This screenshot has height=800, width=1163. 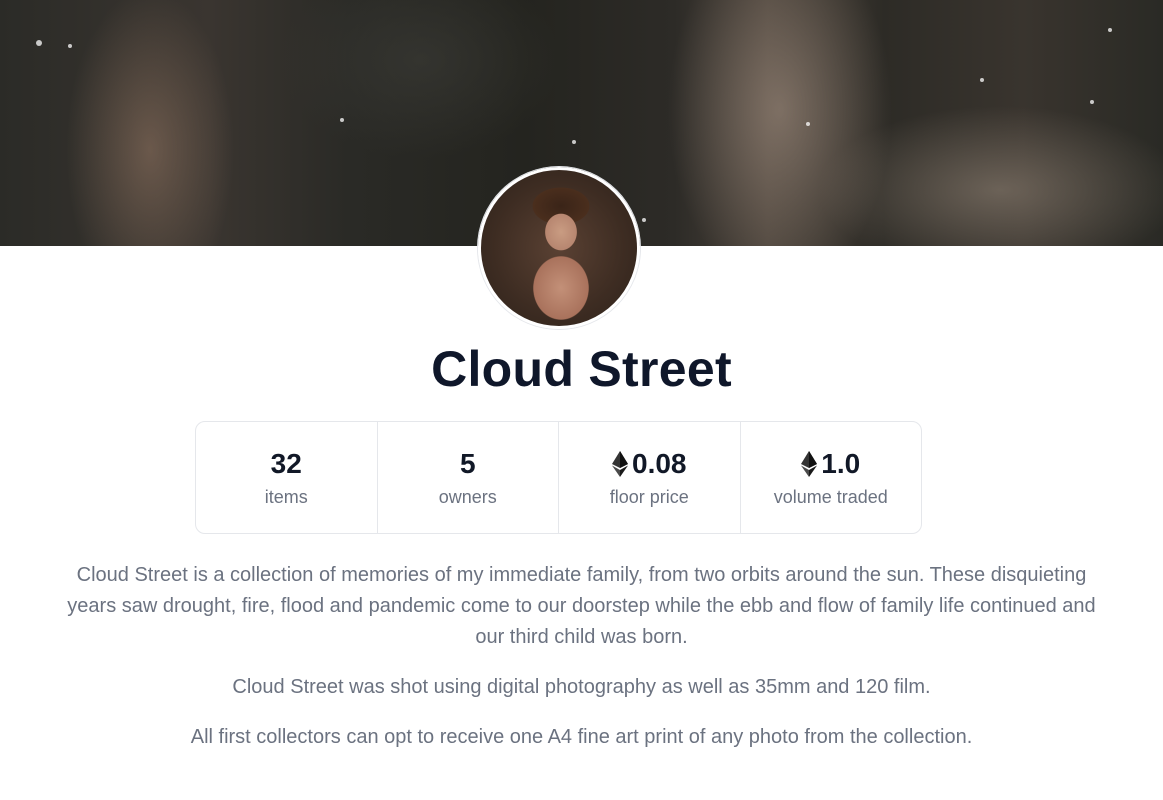 I want to click on stat-floor-price-label: floor price, so click(x=649, y=497).